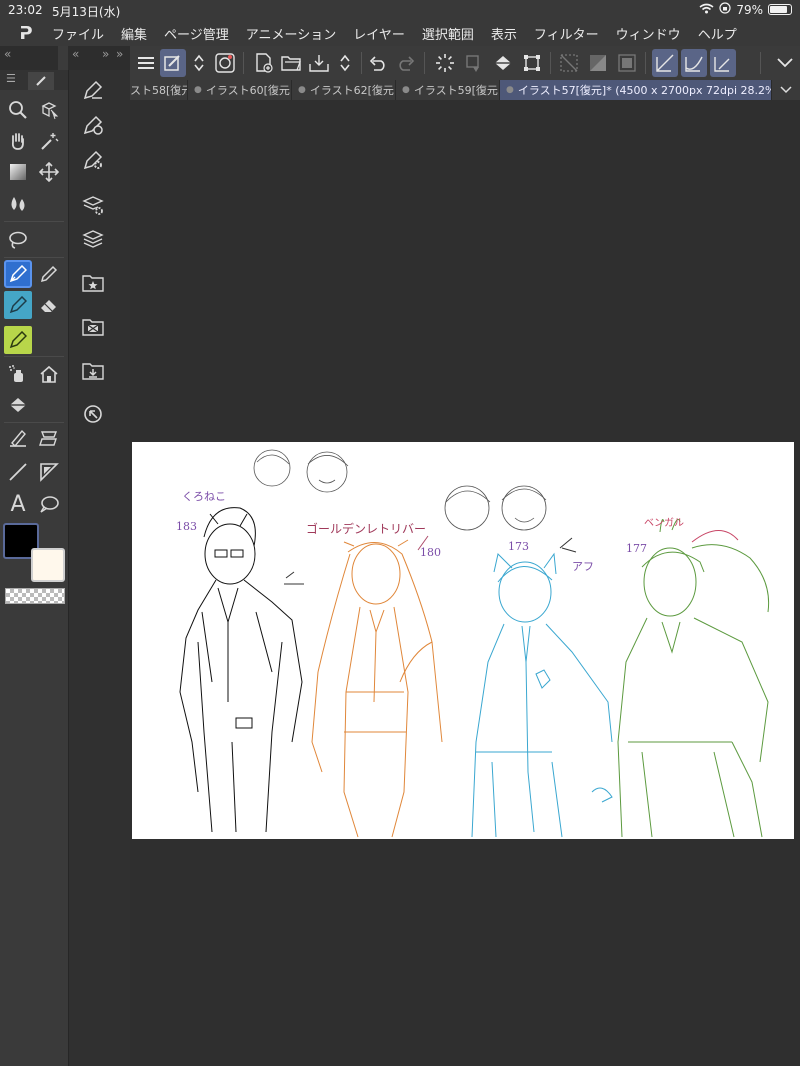 This screenshot has width=800, height=1066. What do you see at coordinates (146, 63) in the screenshot?
I see `menu-list-icon` at bounding box center [146, 63].